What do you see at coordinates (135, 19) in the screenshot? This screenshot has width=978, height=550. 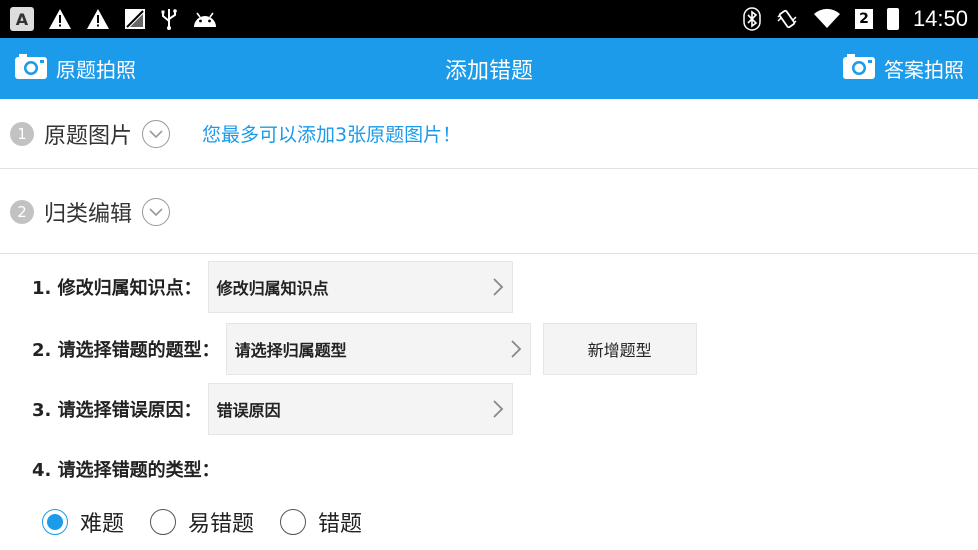 I see `no-signal-icon` at bounding box center [135, 19].